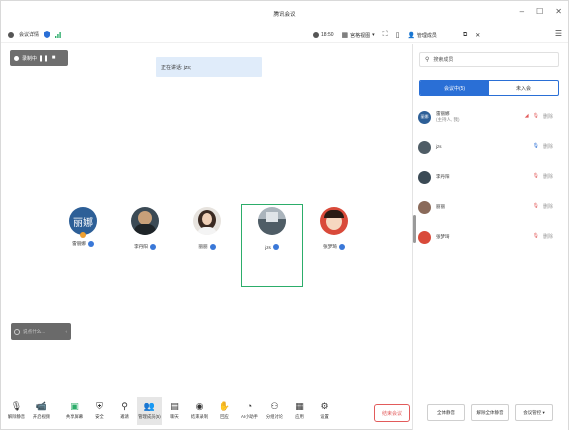 This screenshot has height=431, width=569. I want to click on grid-icon: ▦, so click(345, 35).